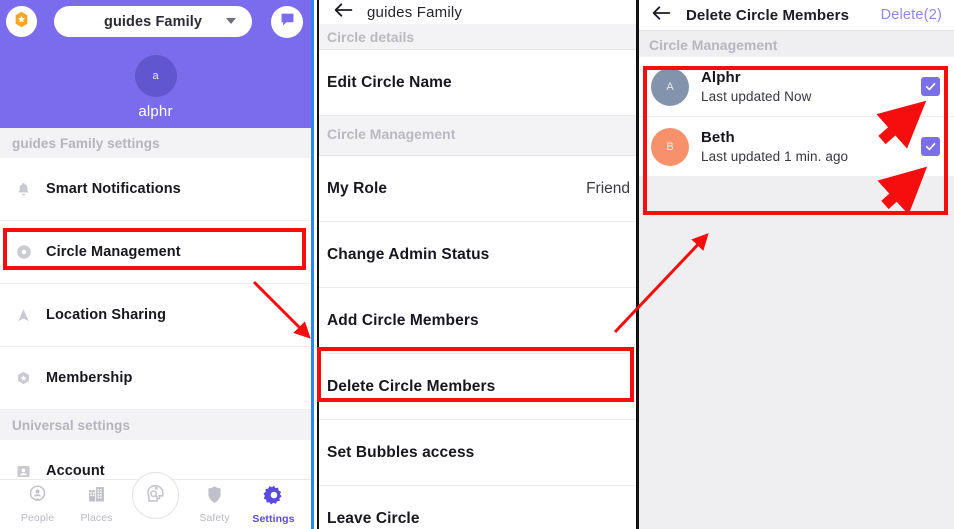 The image size is (954, 529). What do you see at coordinates (478, 83) in the screenshot?
I see `row-edit-circle-name: Edit Circle Name` at bounding box center [478, 83].